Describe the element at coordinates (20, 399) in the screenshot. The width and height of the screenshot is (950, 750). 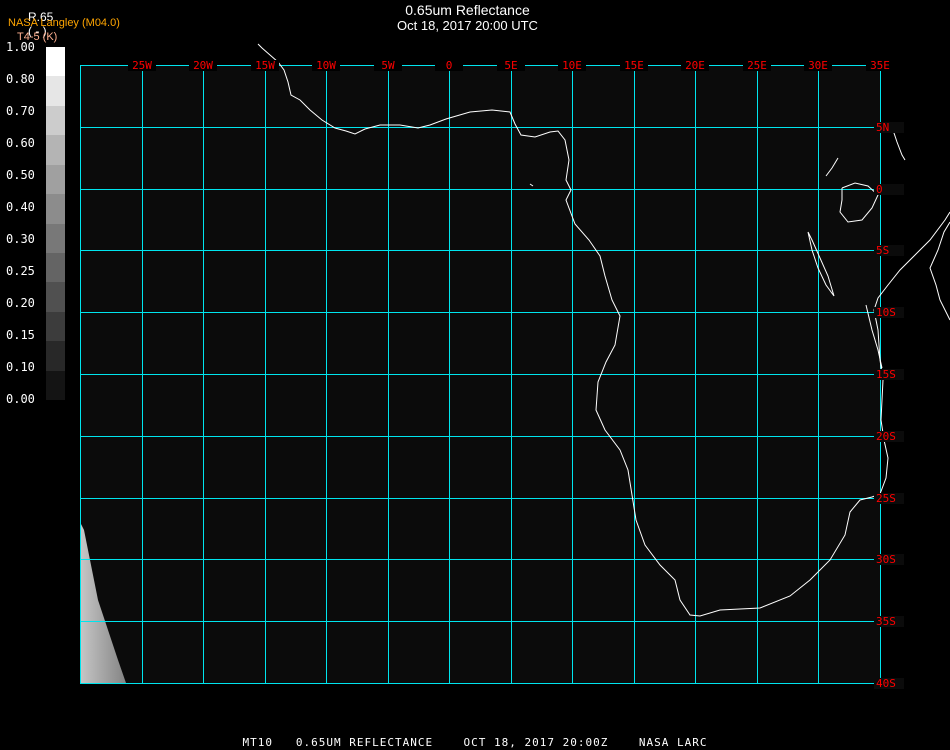
I see `colorbar-label: 0.00` at that location.